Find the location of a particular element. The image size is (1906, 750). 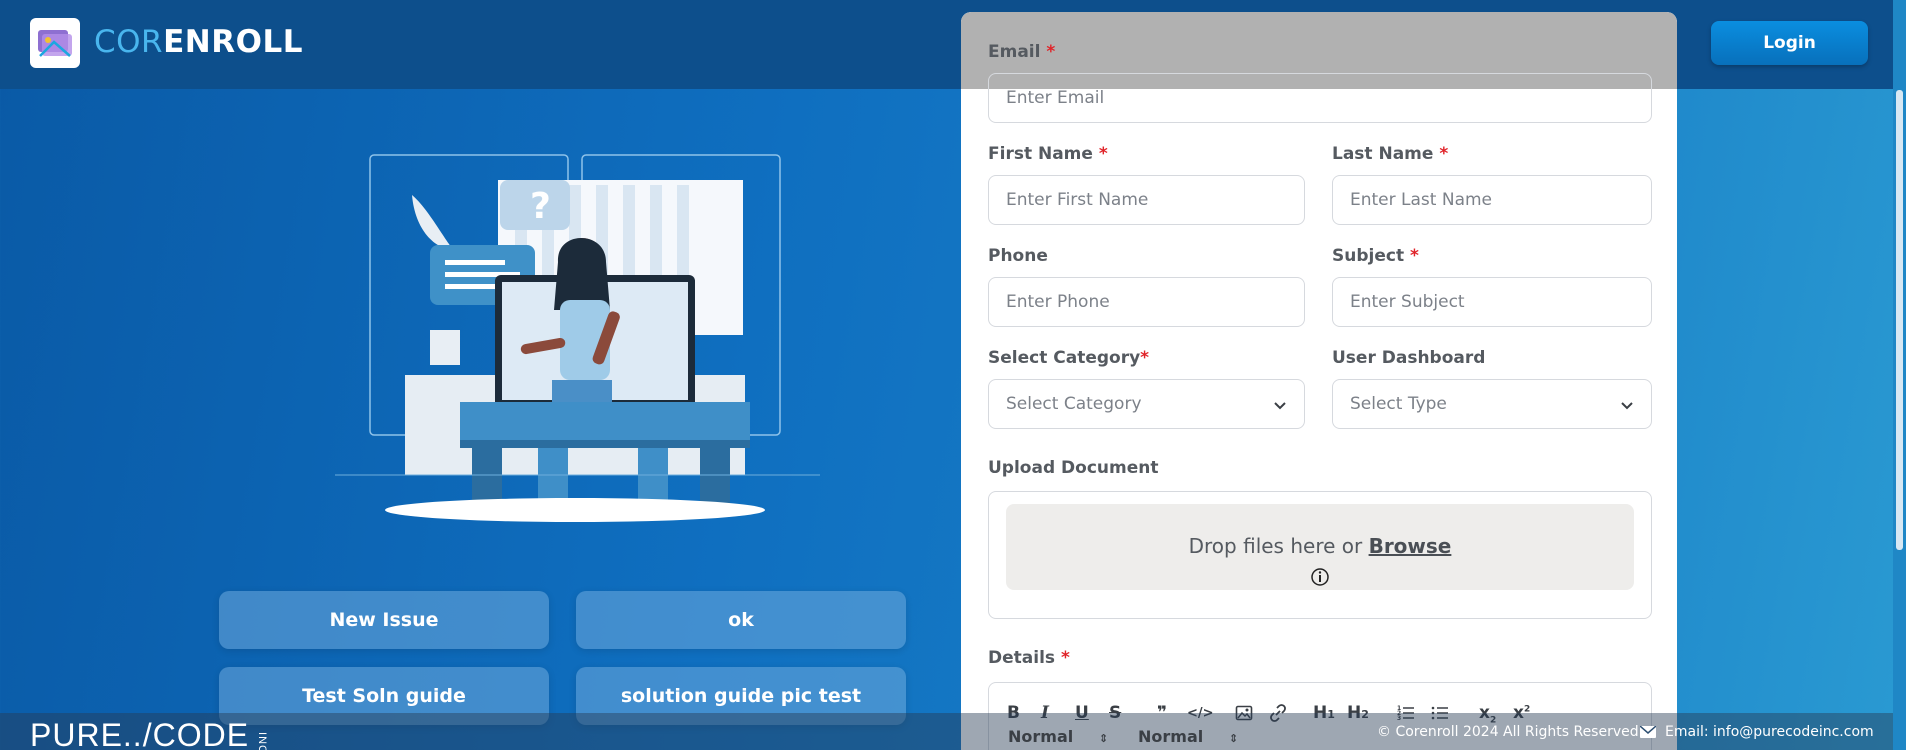

details-label: Details * is located at coordinates (1029, 658).